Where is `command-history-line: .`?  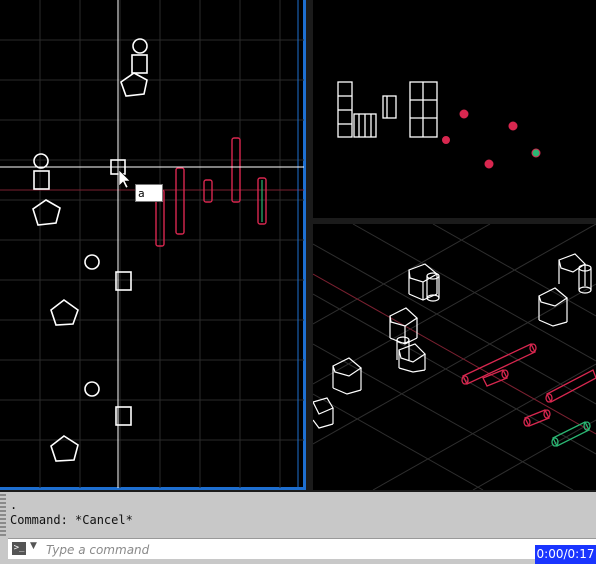
command-history-line: . is located at coordinates (14, 505).